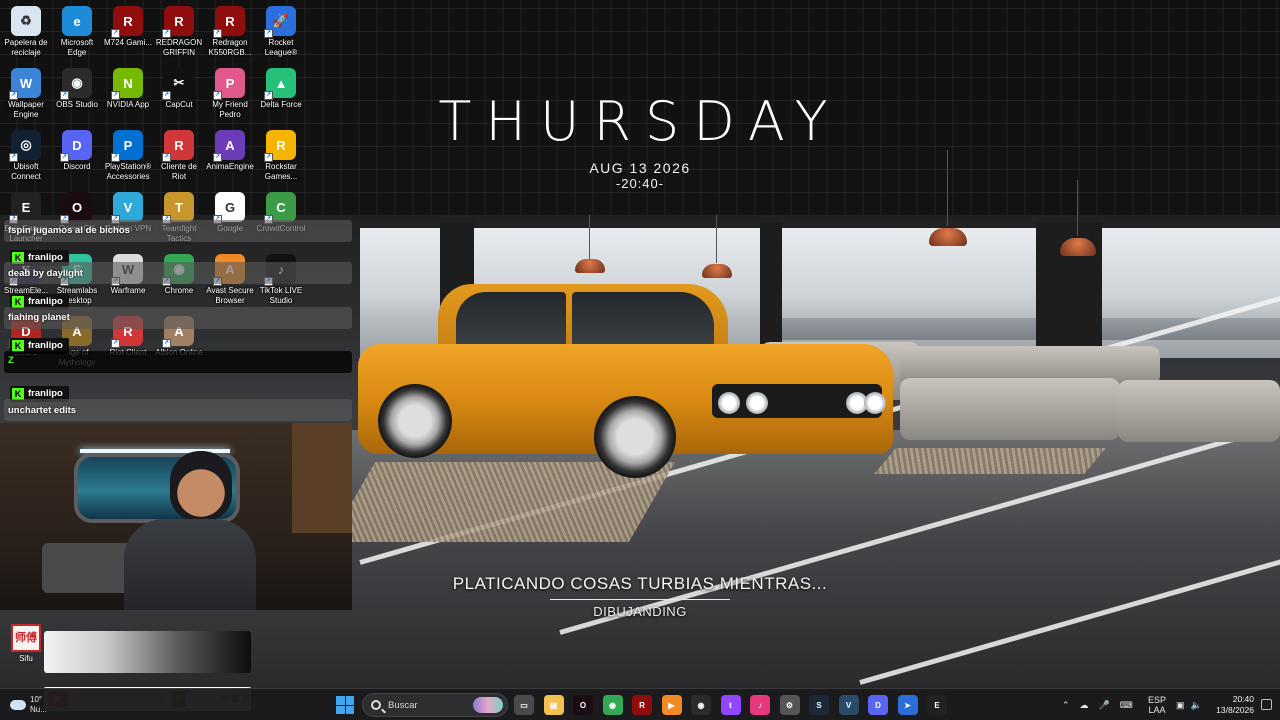 This screenshot has width=1280, height=720. Describe the element at coordinates (524, 705) in the screenshot. I see `task-view-icon: ▭` at that location.